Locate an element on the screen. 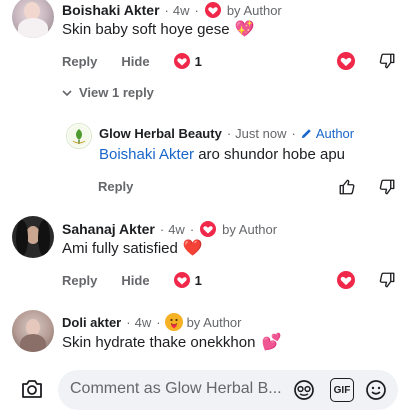 This screenshot has width=400, height=410. view-replies-link: View 1 reply is located at coordinates (107, 92).